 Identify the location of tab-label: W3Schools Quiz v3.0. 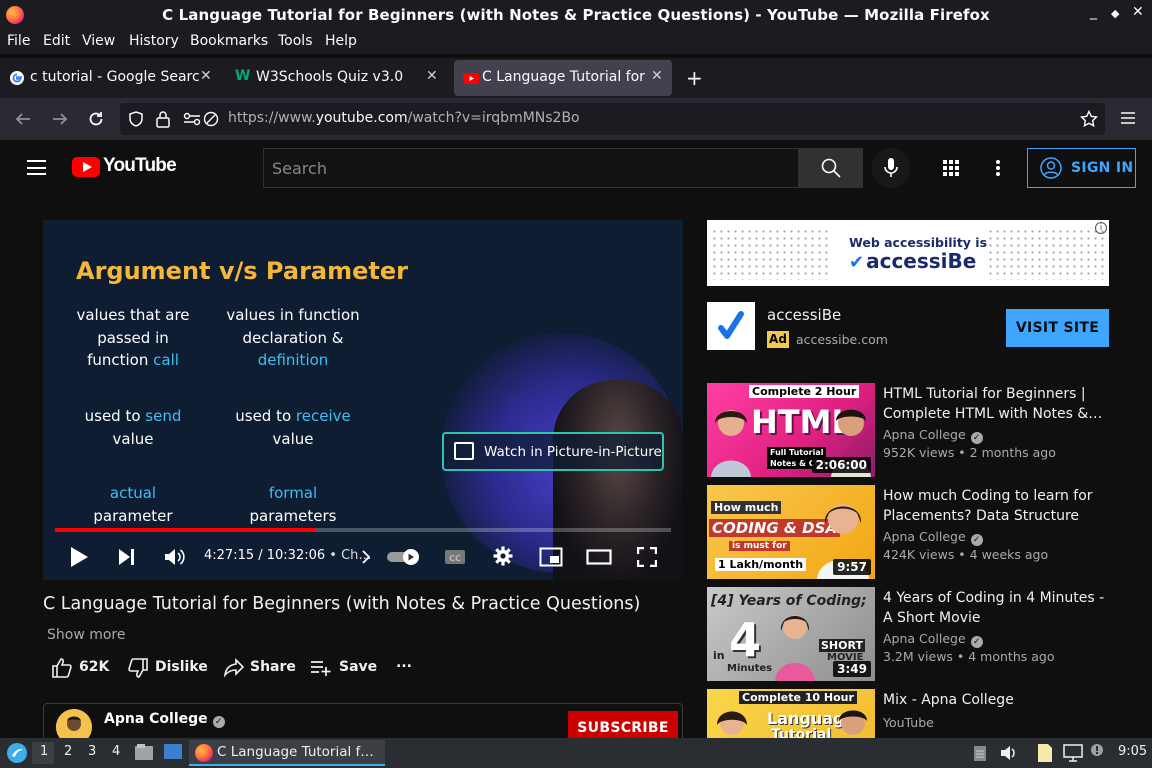
(330, 77).